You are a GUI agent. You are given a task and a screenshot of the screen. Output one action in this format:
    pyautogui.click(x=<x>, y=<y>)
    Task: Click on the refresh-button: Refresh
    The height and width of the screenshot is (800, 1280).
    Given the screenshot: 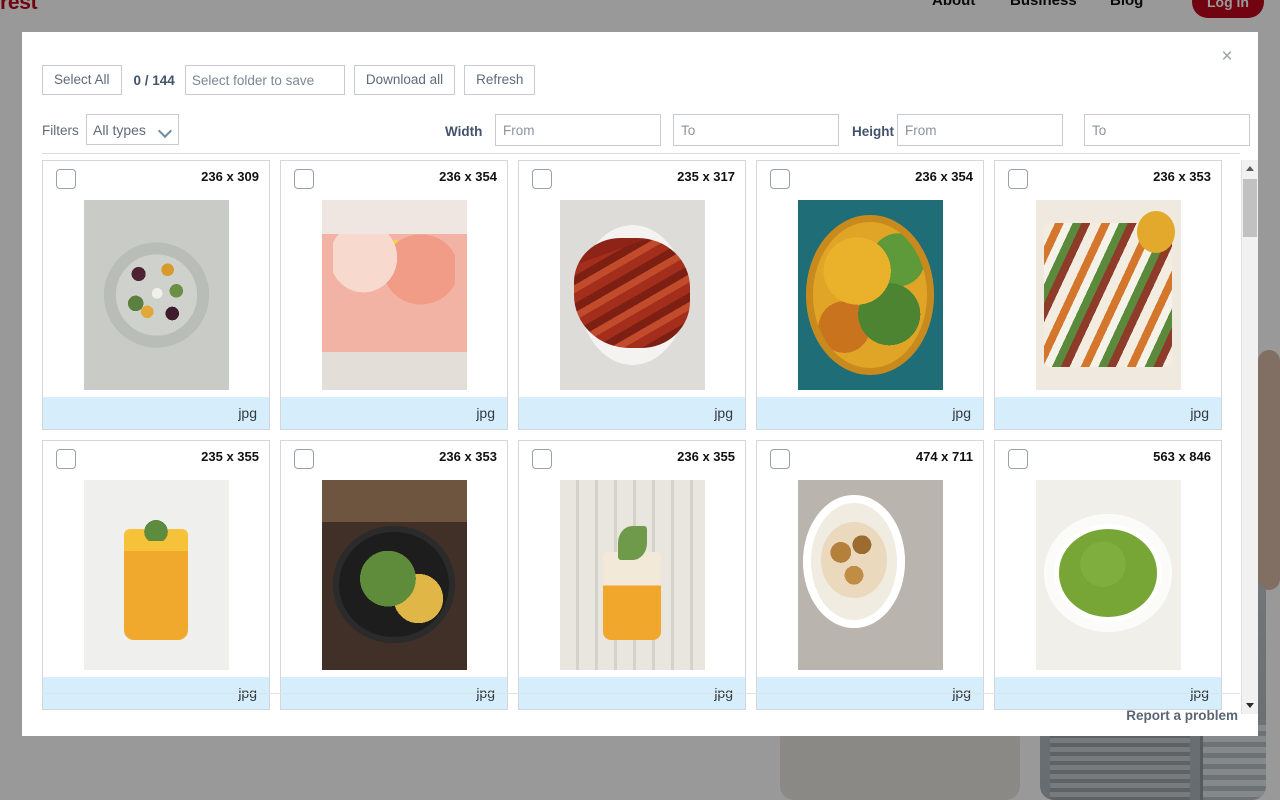 What is the action you would take?
    pyautogui.click(x=500, y=80)
    